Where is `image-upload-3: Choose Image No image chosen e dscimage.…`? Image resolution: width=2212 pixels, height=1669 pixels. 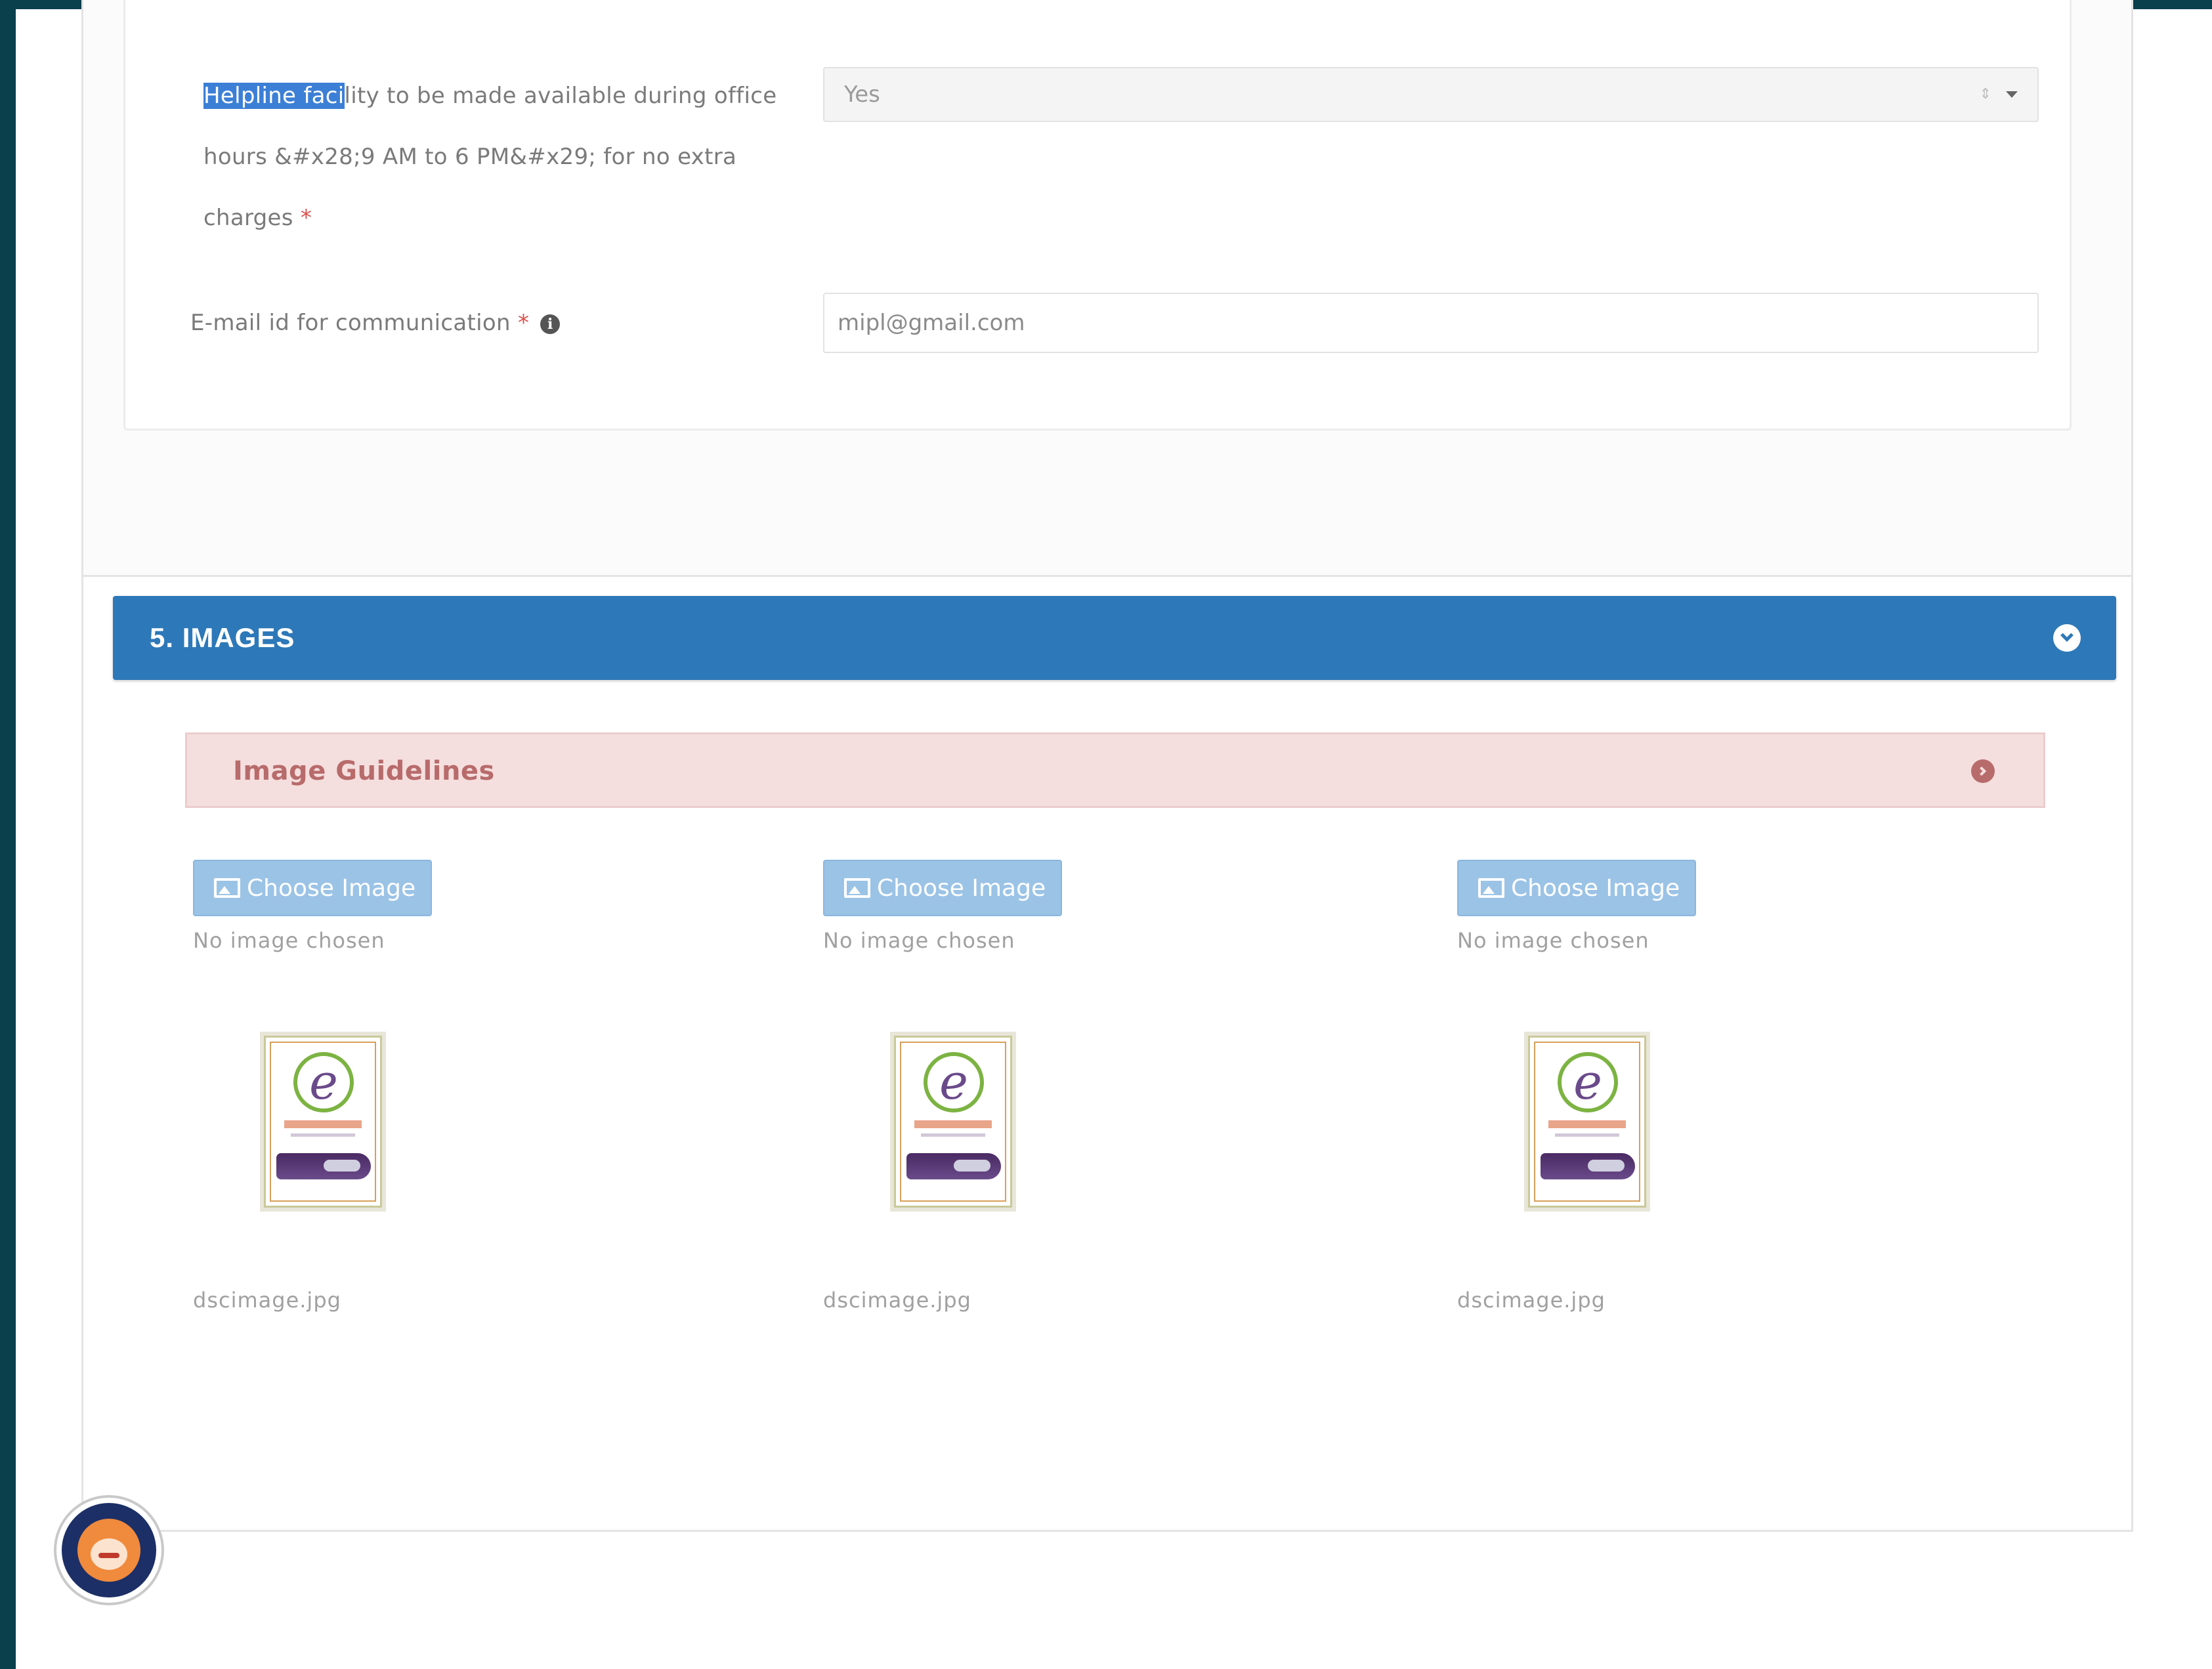
image-upload-3: Choose Image No image chosen e dscimage.… is located at coordinates (1726, 1132).